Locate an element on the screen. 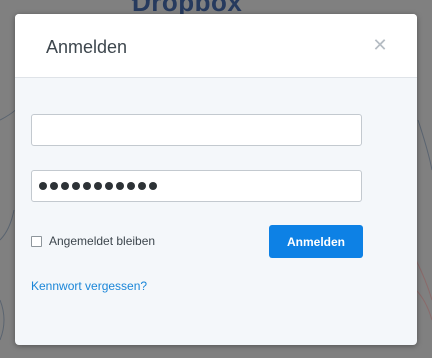 The height and width of the screenshot is (358, 432). remember-me-row: Angemeldet bleiben is located at coordinates (93, 241).